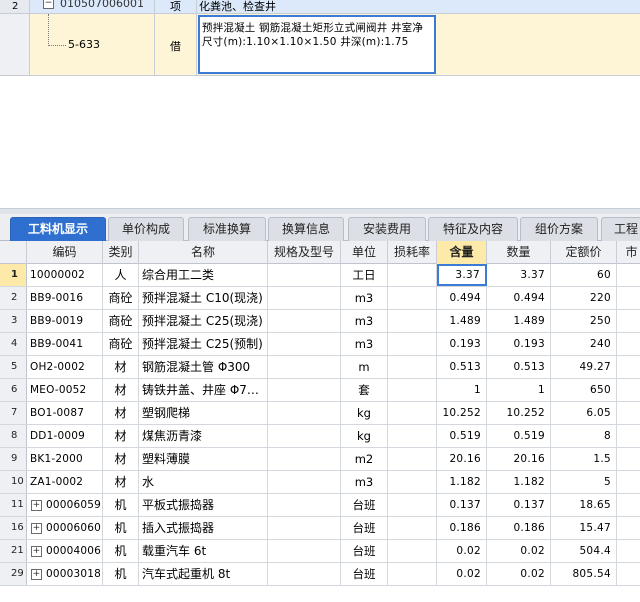  What do you see at coordinates (473, 229) in the screenshot?
I see `tab-features-content: 特征及内容` at bounding box center [473, 229].